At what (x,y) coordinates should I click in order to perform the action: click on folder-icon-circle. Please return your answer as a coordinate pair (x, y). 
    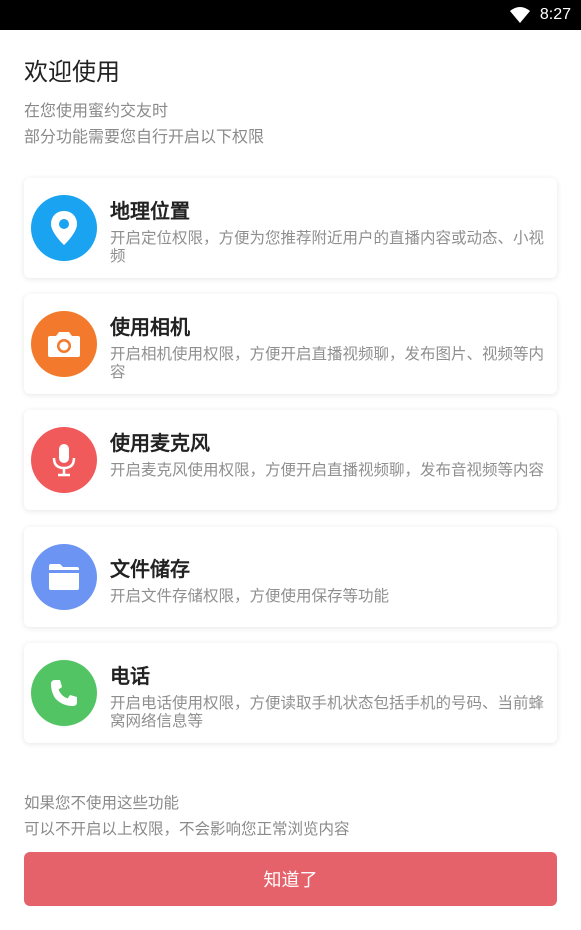
    Looking at the image, I should click on (64, 577).